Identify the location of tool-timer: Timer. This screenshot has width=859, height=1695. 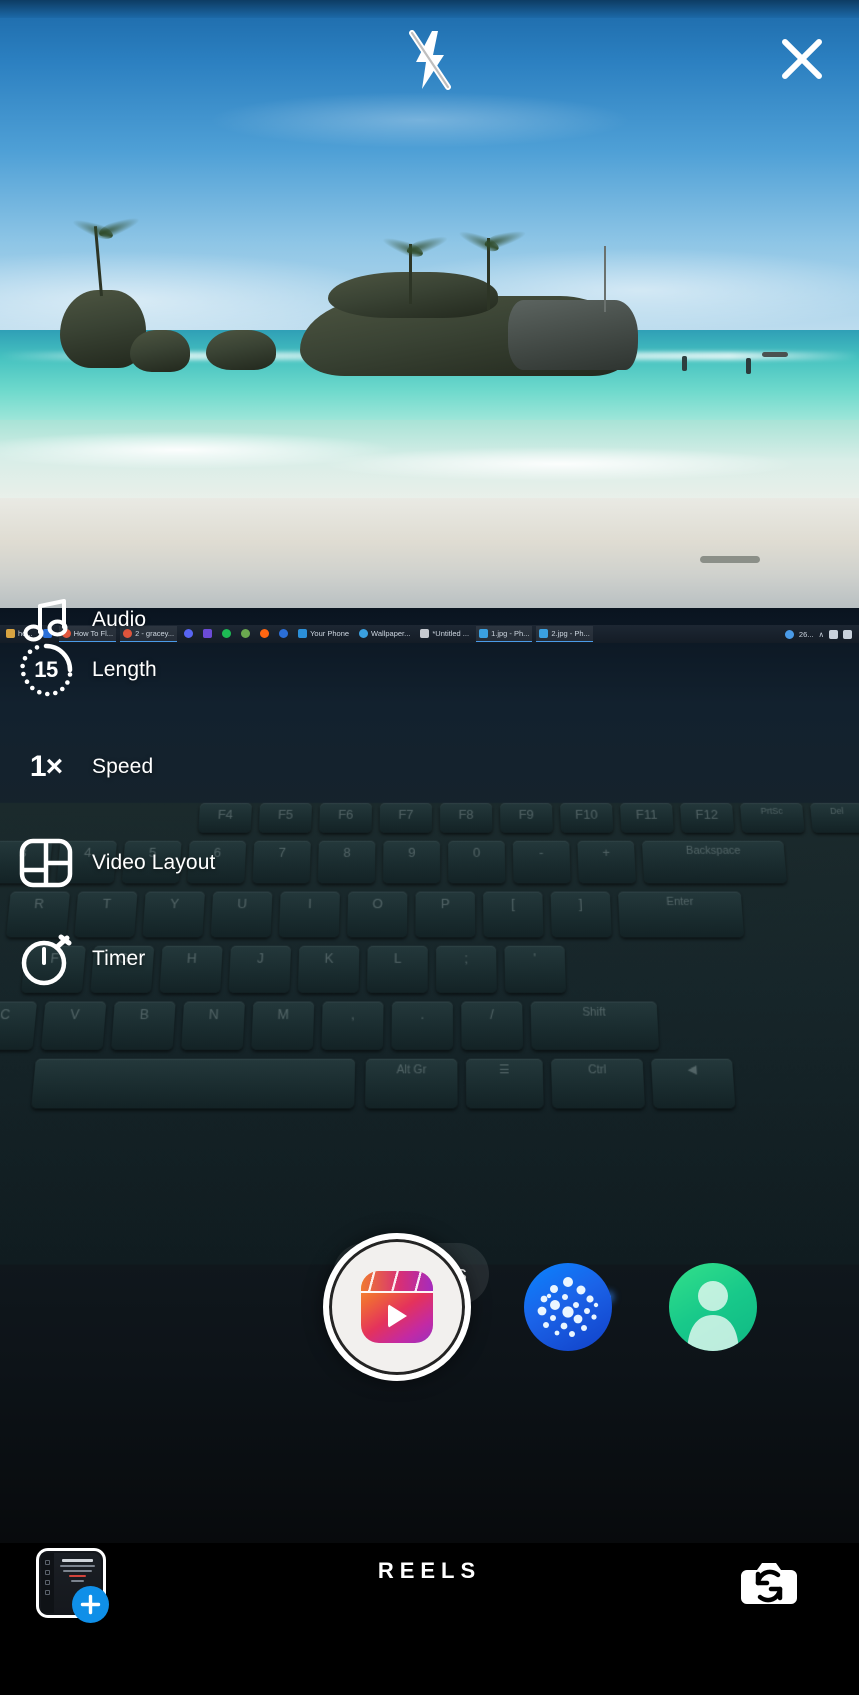
(210, 959).